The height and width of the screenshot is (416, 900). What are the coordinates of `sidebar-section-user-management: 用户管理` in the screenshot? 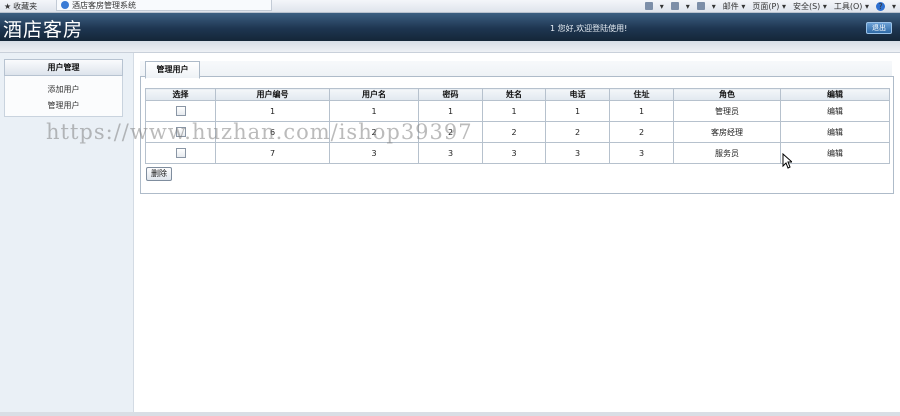 It's located at (63, 67).